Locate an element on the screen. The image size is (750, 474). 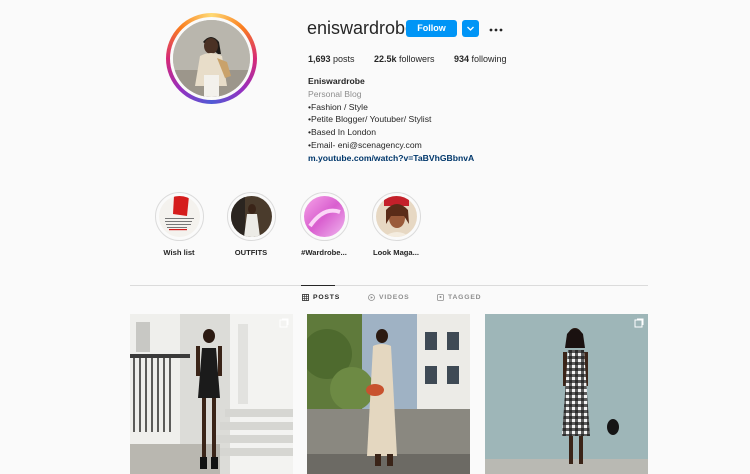
tabs-divider is located at coordinates (389, 285).